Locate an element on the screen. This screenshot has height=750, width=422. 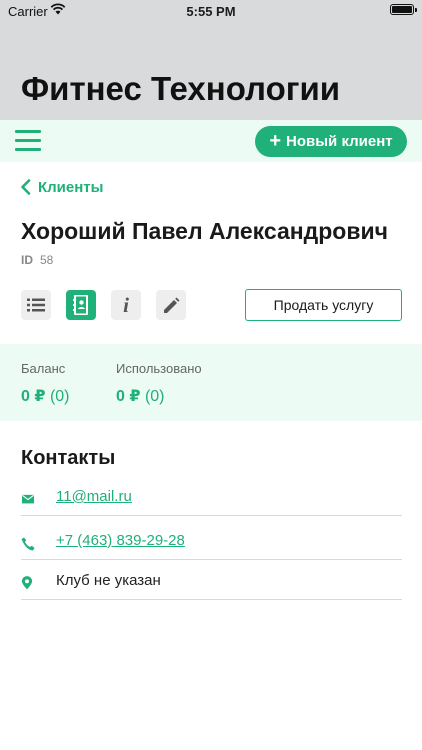
client-name: Хороший Павел Александрович is located at coordinates (204, 231).